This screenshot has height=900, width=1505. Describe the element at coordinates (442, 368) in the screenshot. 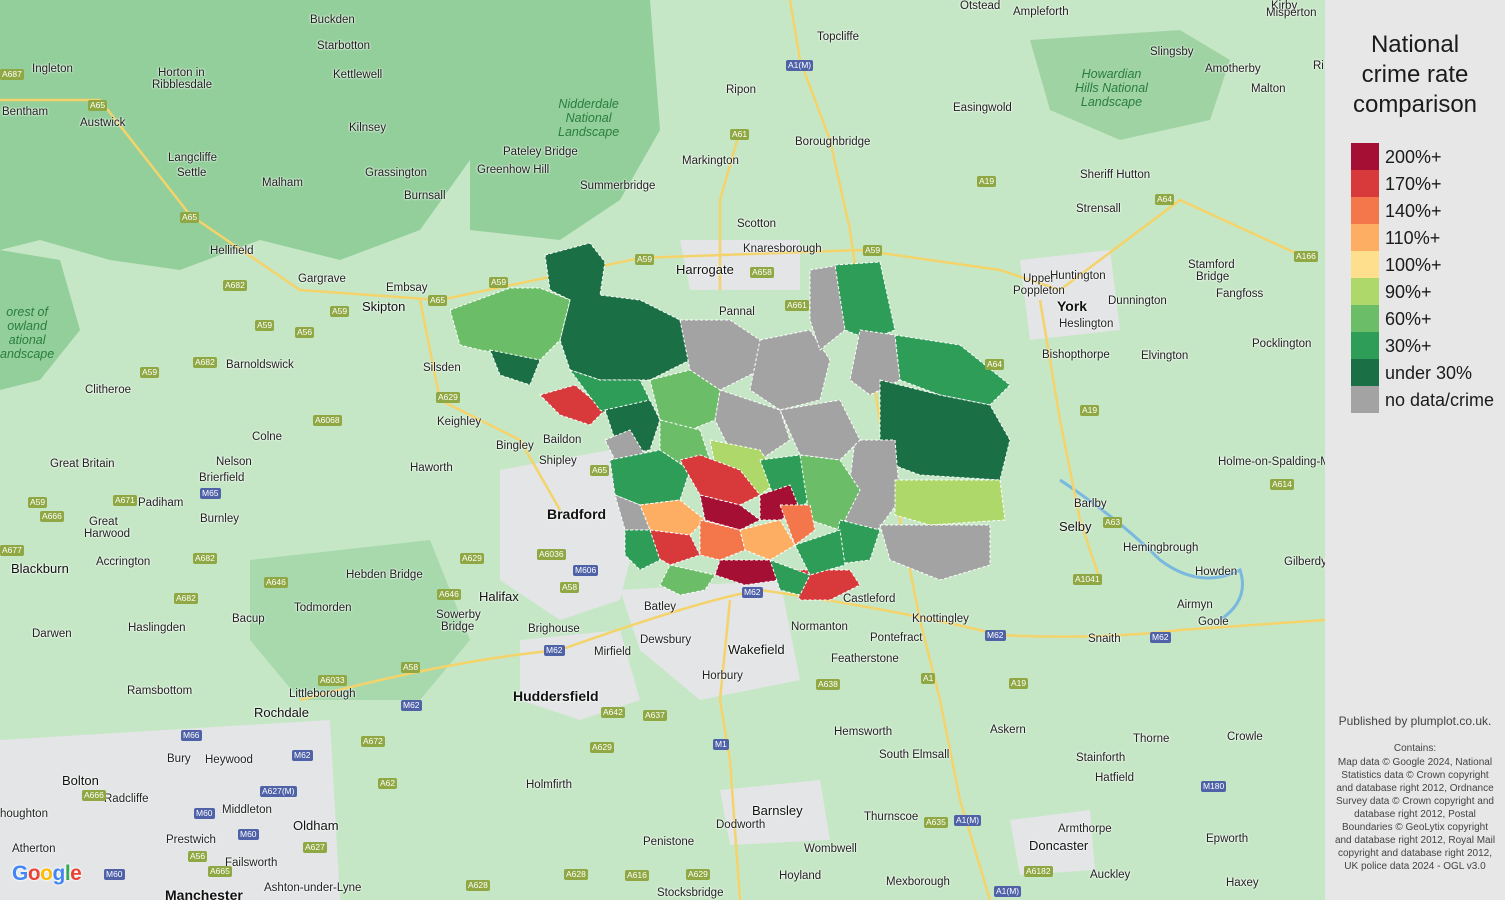

I see `place-label: Silsden` at that location.